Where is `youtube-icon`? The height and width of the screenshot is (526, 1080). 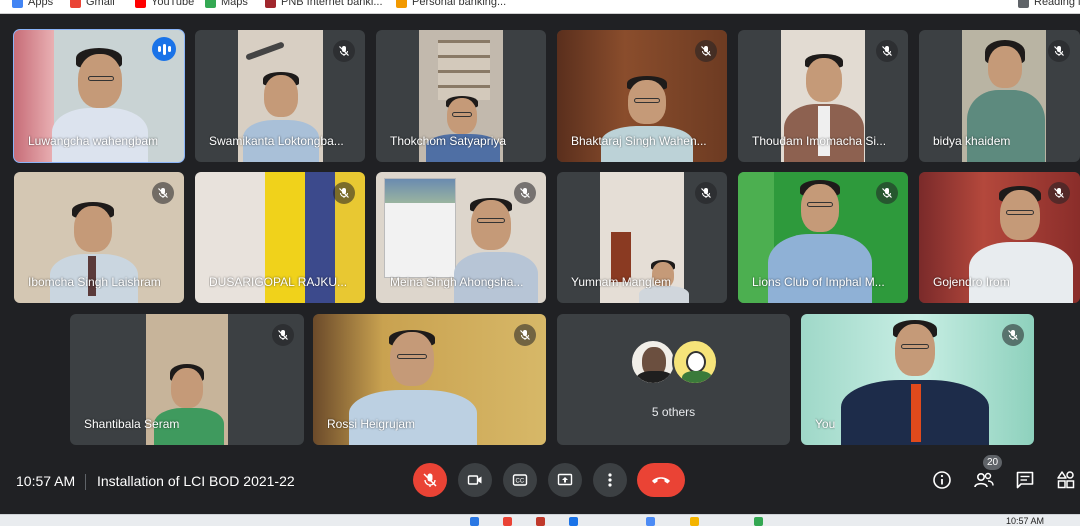 youtube-icon is located at coordinates (140, 4).